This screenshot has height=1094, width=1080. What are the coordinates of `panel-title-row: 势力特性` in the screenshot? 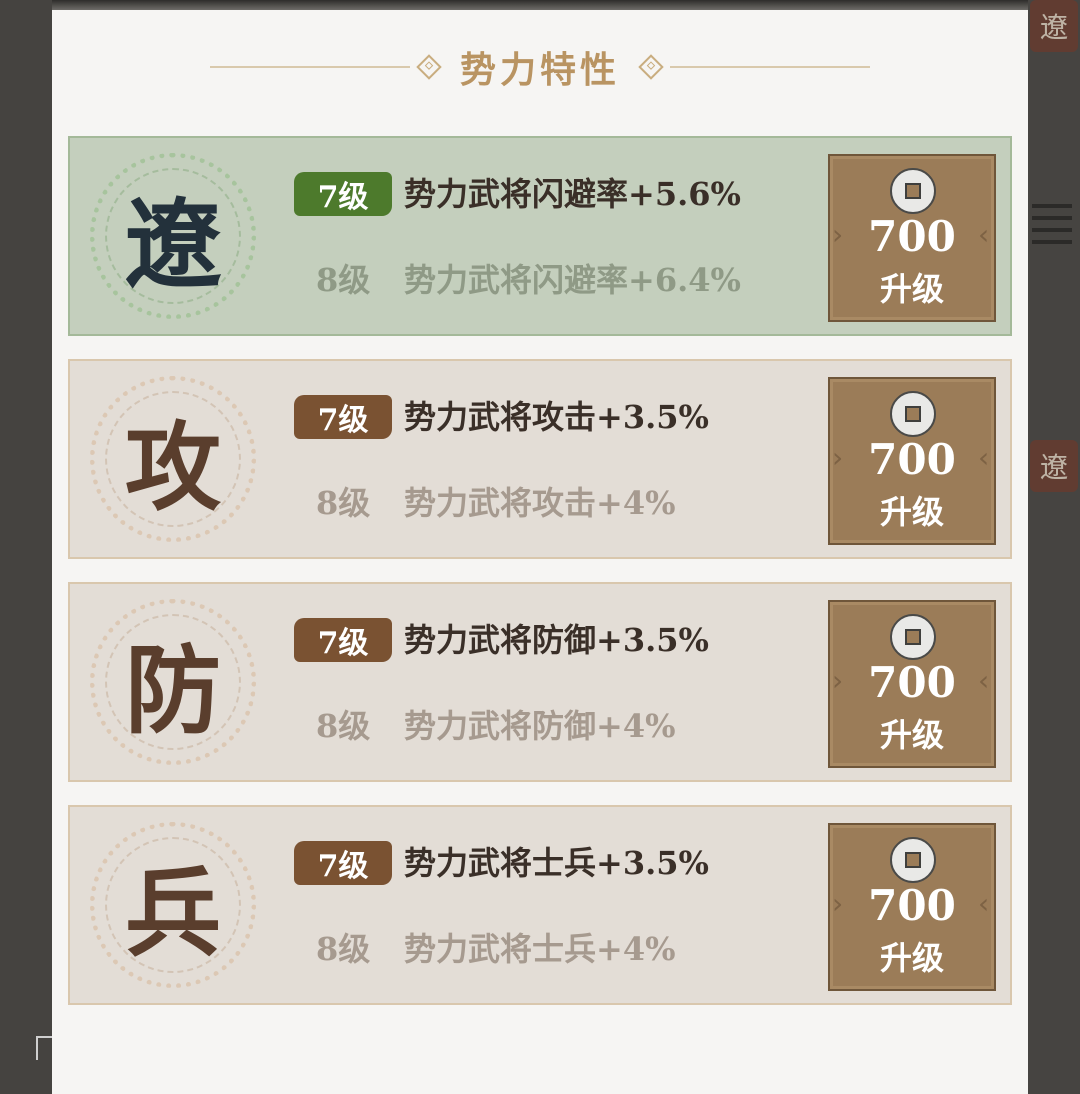 It's located at (540, 67).